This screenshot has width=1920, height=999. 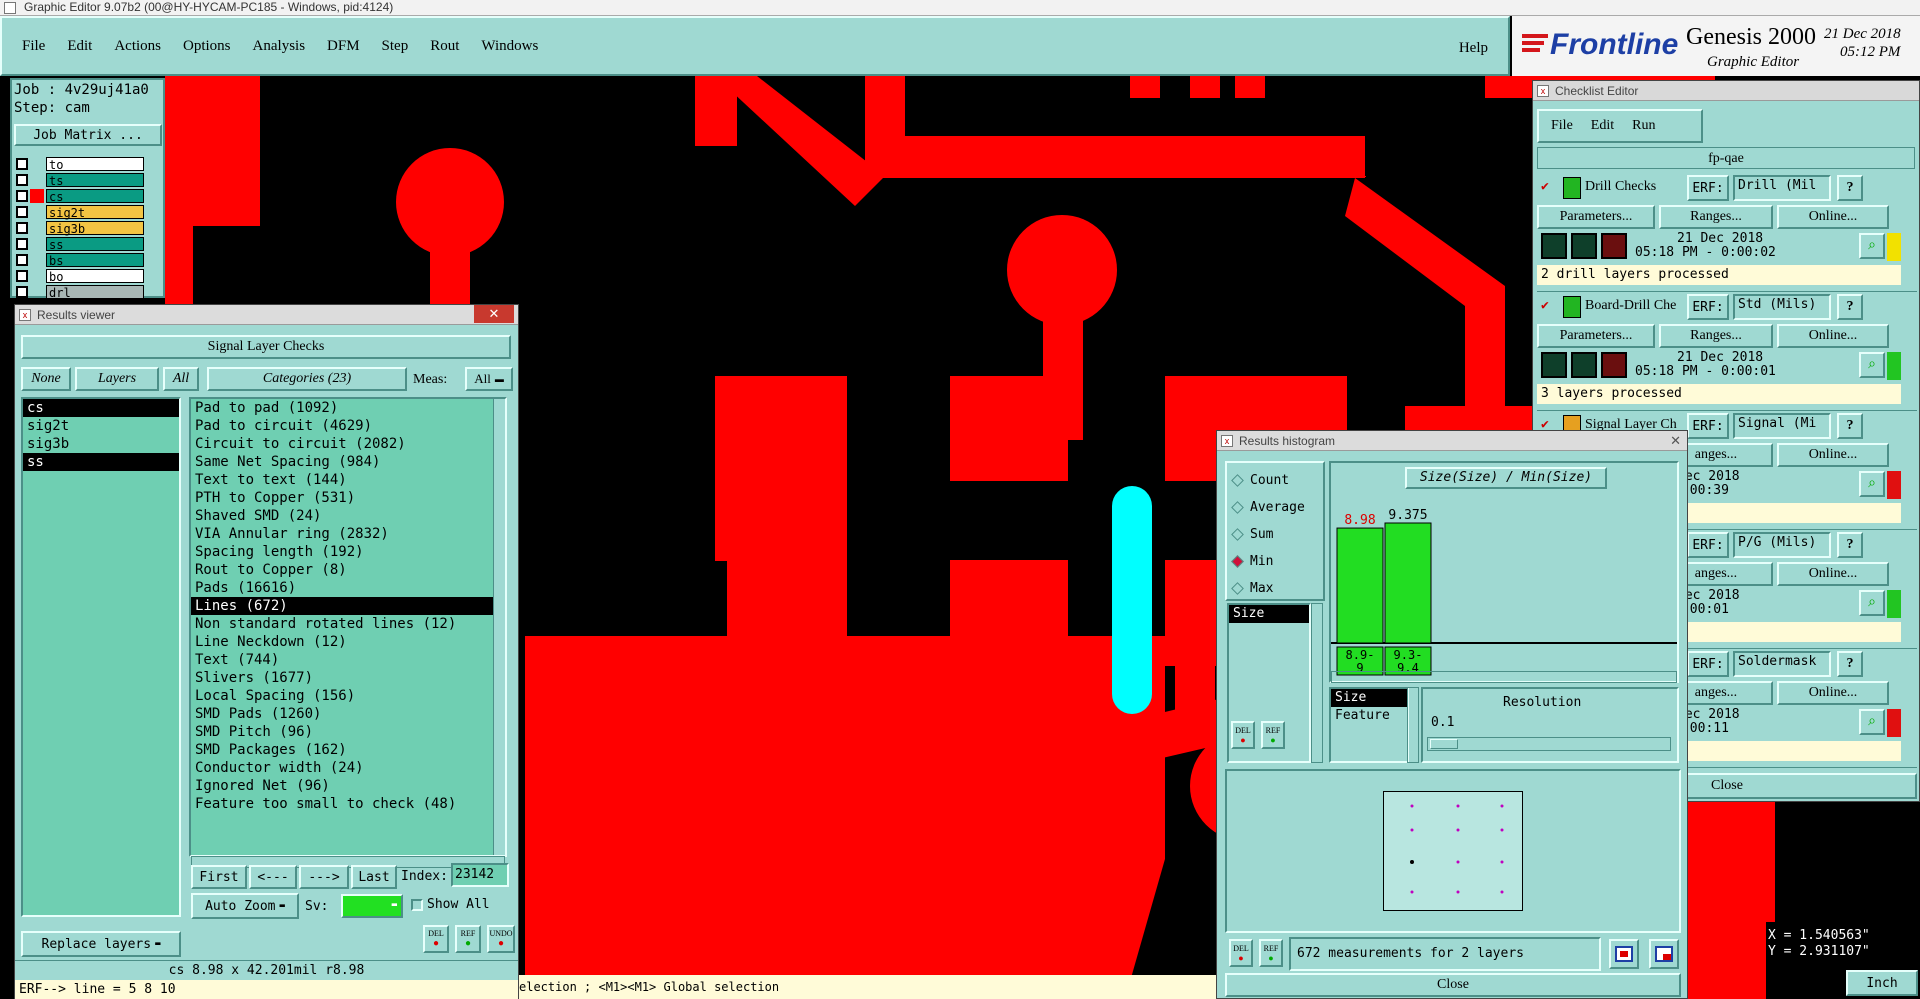 I want to click on all-button: All, so click(x=181, y=379).